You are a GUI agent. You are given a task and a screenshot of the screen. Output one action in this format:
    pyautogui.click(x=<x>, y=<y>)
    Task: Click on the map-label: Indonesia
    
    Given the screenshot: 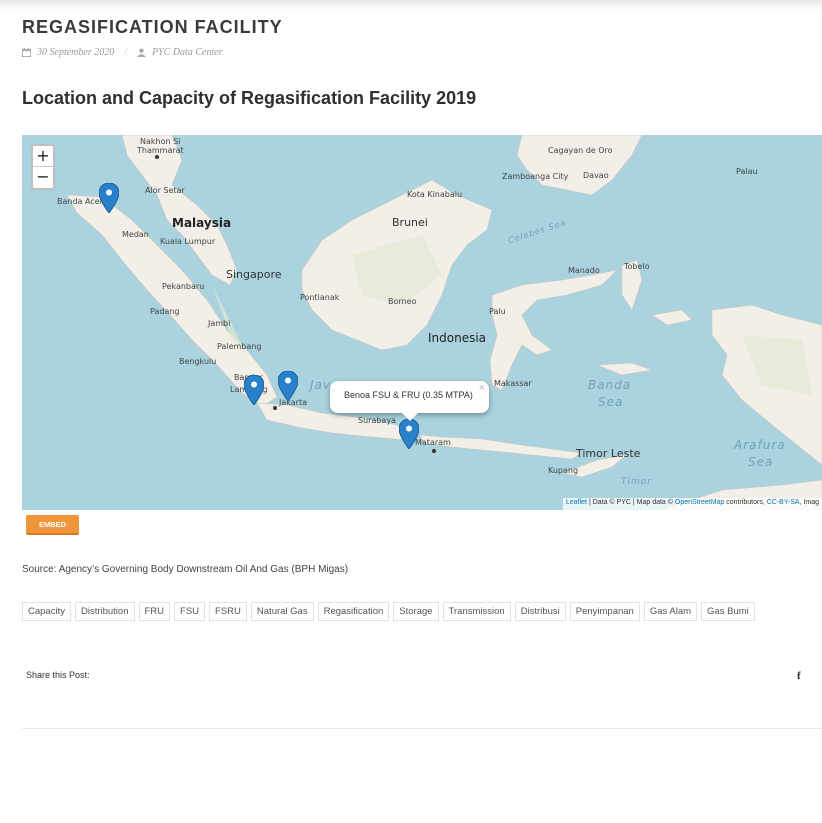 What is the action you would take?
    pyautogui.click(x=457, y=338)
    